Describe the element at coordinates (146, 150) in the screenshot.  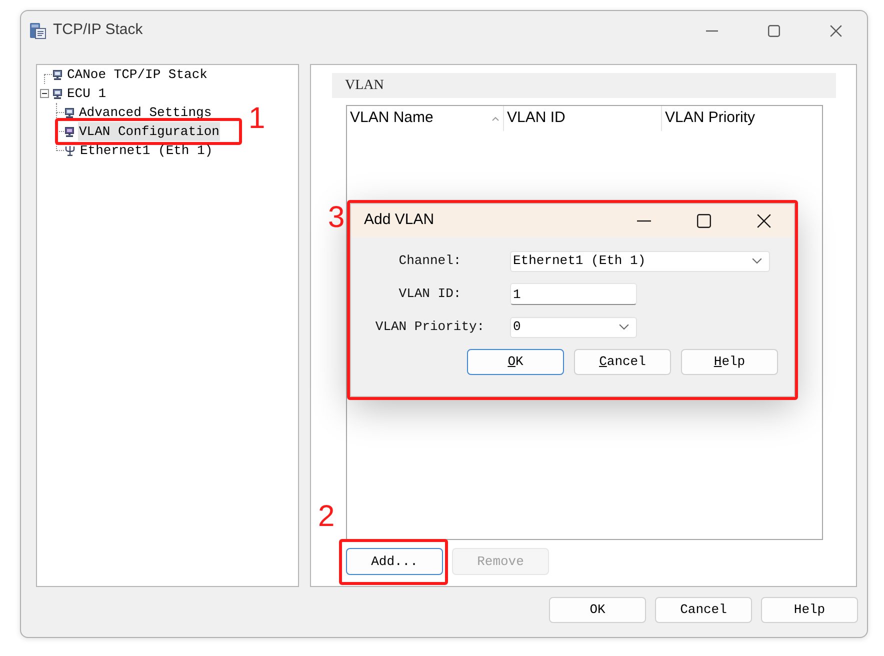
I see `tree-item: Ethernet1 (Eth 1)` at that location.